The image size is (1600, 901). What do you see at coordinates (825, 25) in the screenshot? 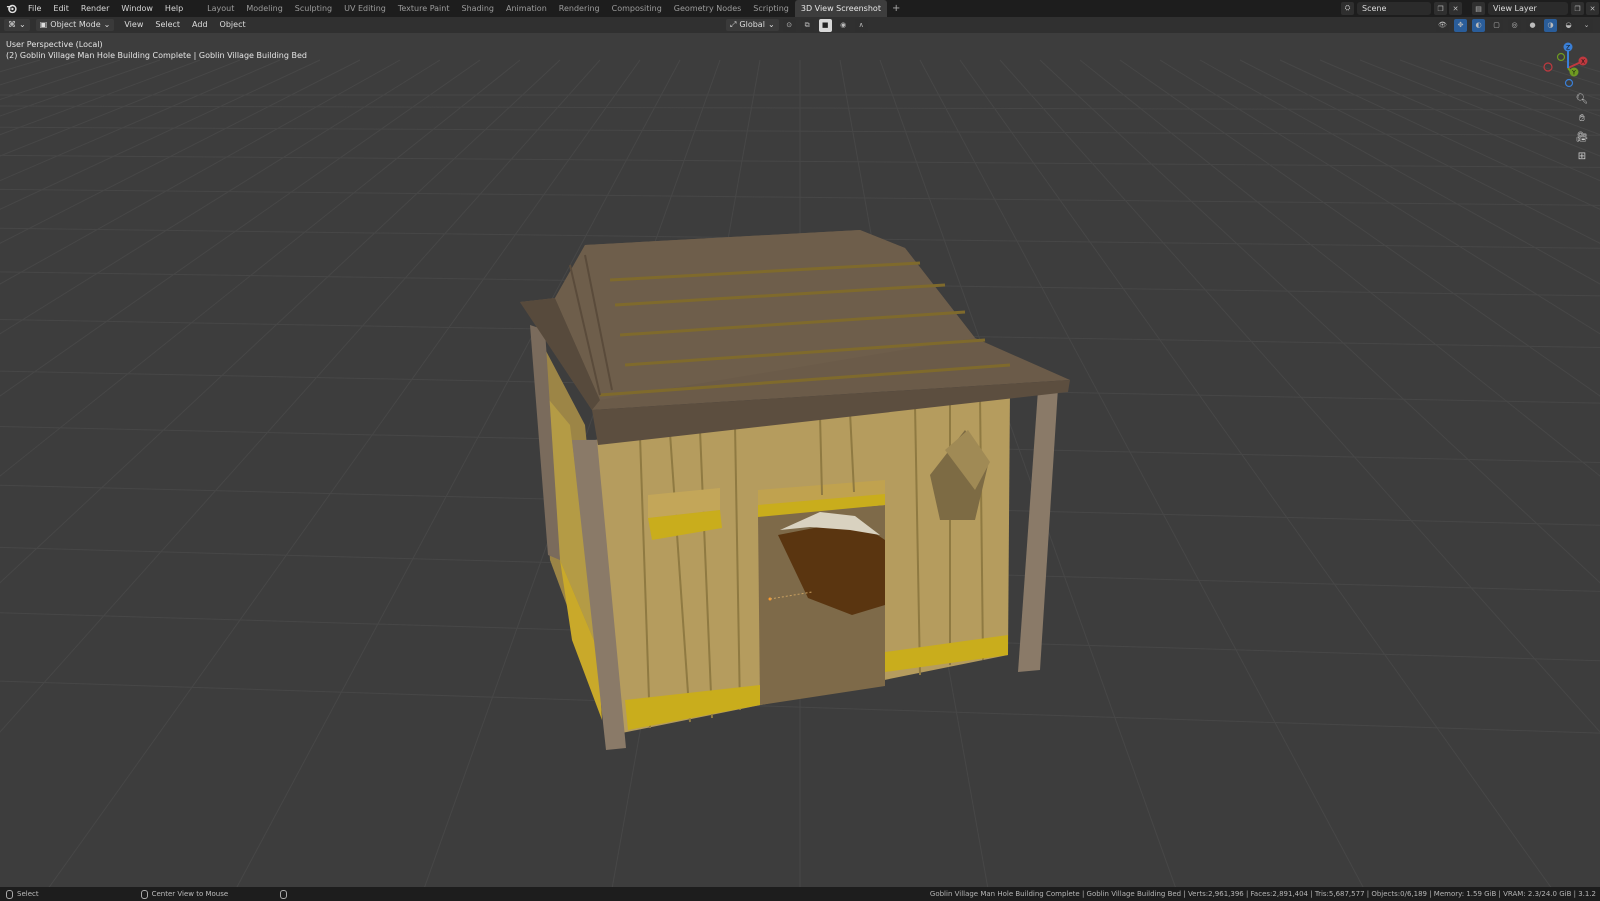
I see `snap-target-icon: ■` at bounding box center [825, 25].